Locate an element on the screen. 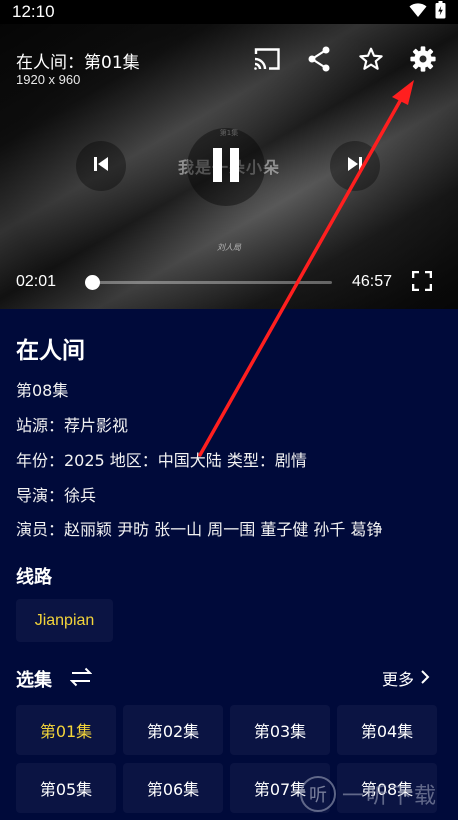 This screenshot has width=458, height=820. episode-button: 第02集 is located at coordinates (173, 730).